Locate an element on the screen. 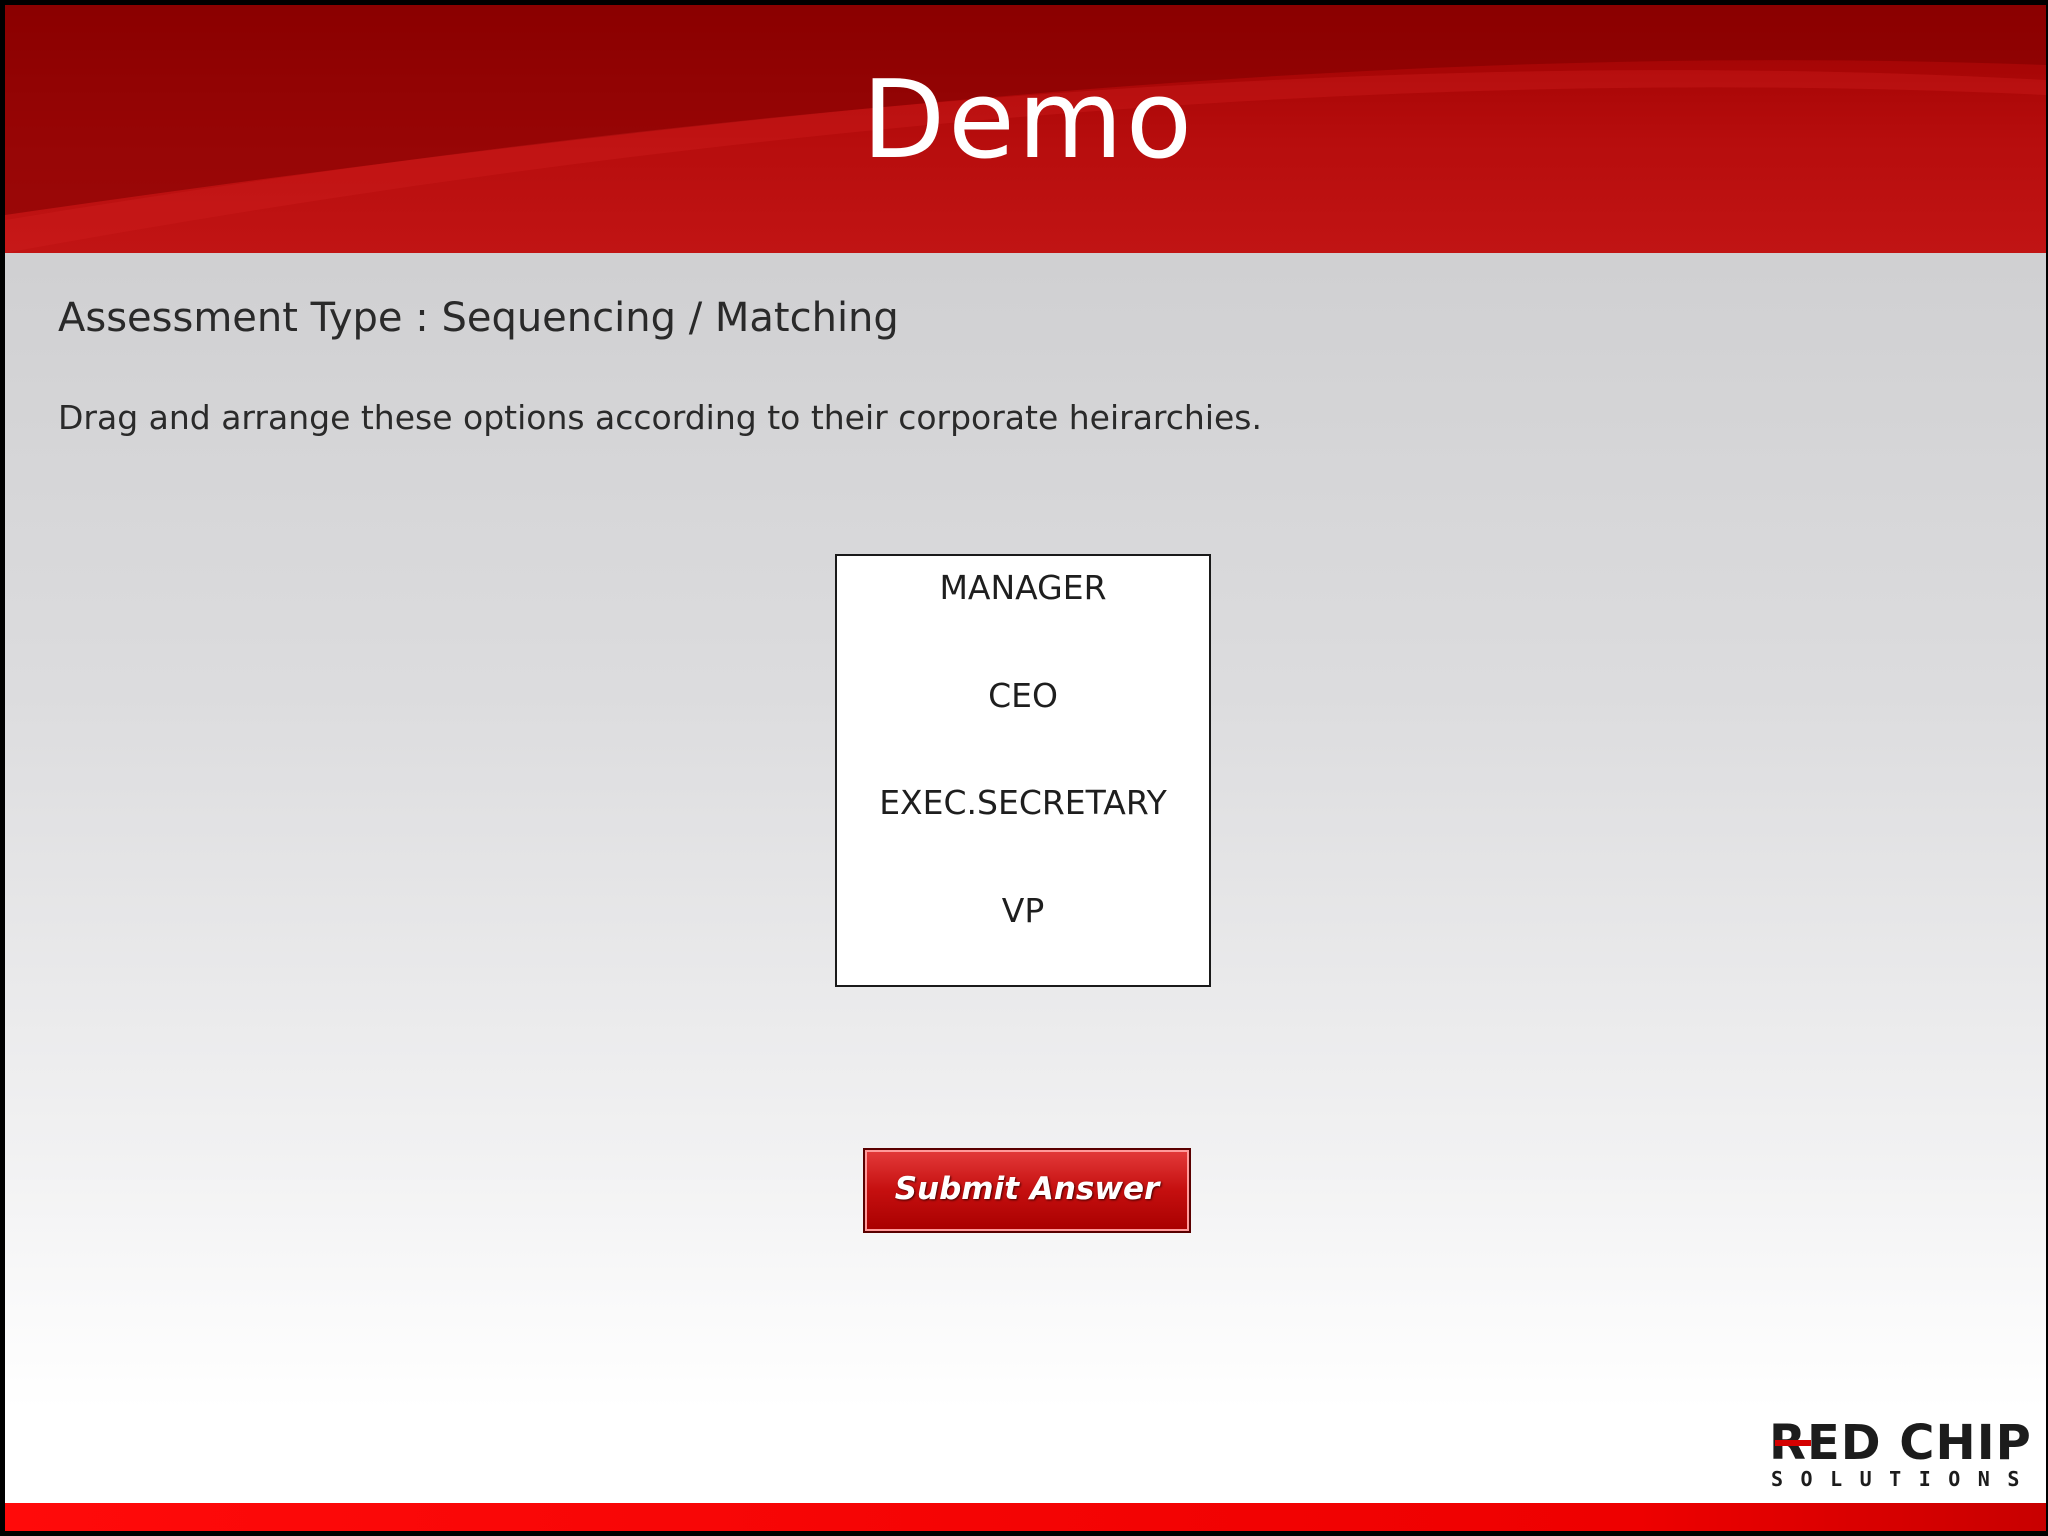  assessment-type-label: Assessment Type : Sequencing / Matching is located at coordinates (478, 318).